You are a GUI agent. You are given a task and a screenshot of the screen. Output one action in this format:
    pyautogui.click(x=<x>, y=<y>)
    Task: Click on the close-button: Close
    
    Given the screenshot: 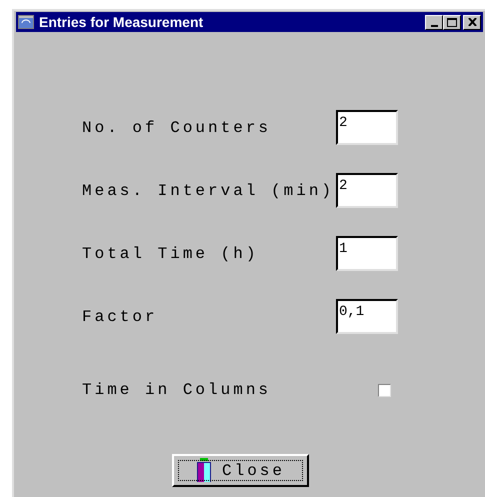 What is the action you would take?
    pyautogui.click(x=240, y=470)
    